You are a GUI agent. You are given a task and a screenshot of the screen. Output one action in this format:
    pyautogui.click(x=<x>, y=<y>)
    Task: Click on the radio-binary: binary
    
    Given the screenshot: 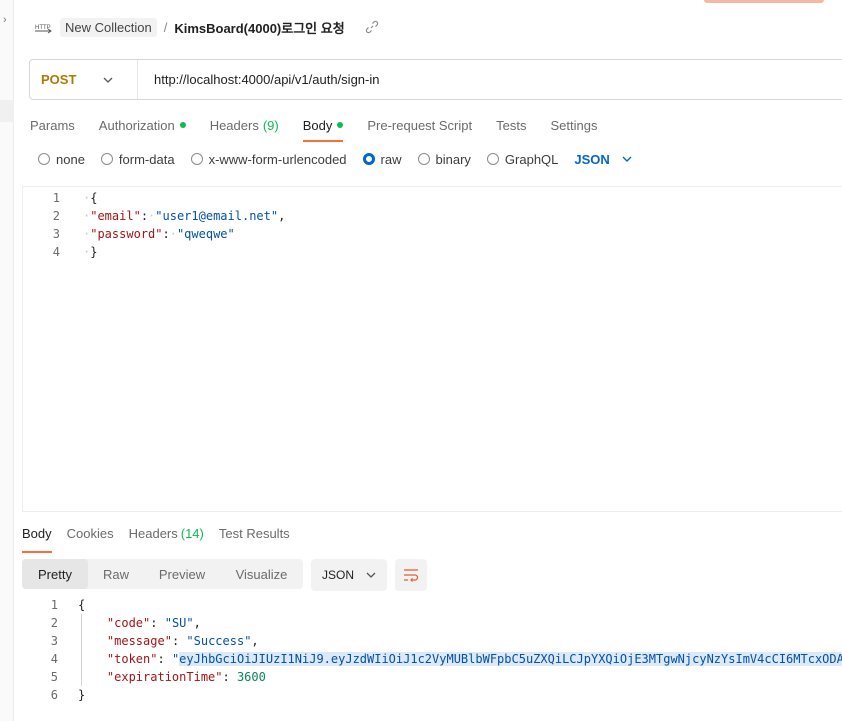 What is the action you would take?
    pyautogui.click(x=444, y=159)
    